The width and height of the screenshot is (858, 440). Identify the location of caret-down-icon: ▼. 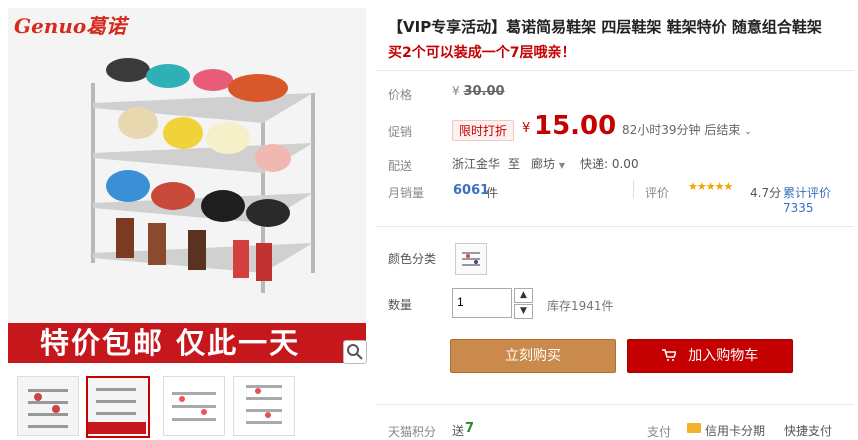
(561, 165).